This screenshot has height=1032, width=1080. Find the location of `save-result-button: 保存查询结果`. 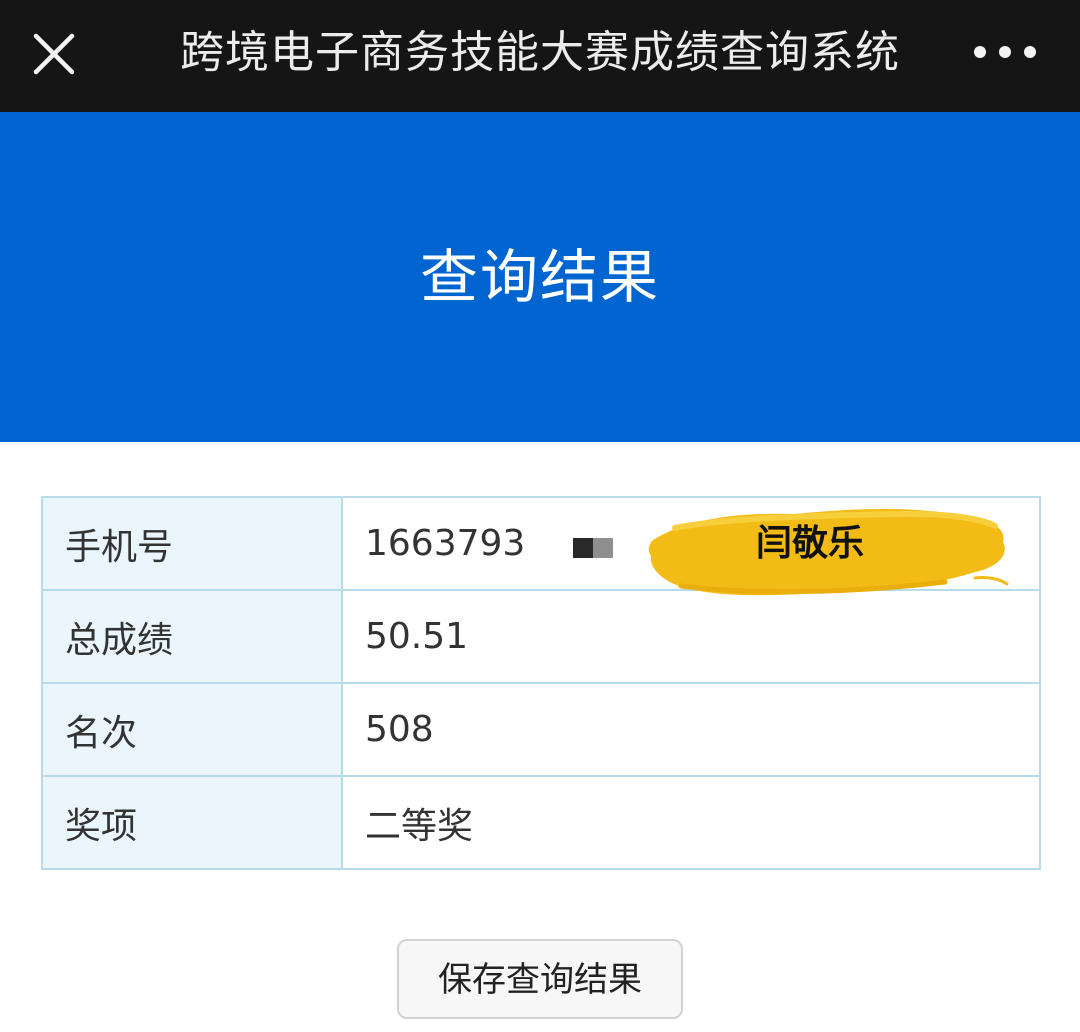

save-result-button: 保存查询结果 is located at coordinates (540, 979).